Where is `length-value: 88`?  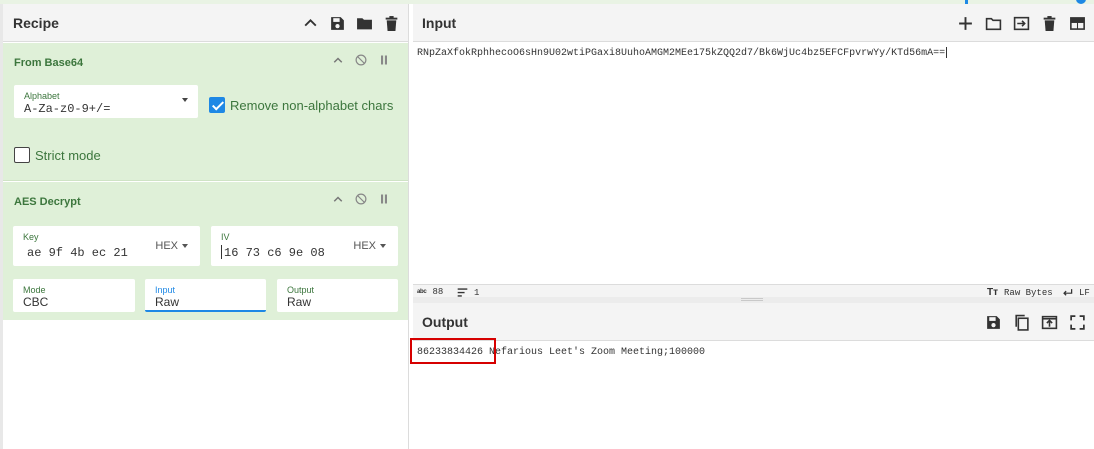
length-value: 88 is located at coordinates (438, 292).